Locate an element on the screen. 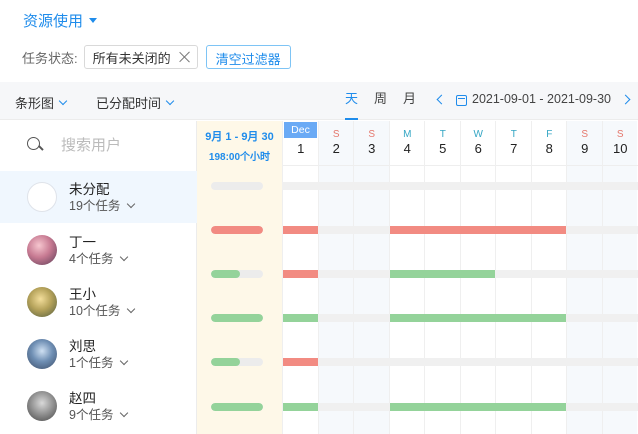 This screenshot has height=434, width=638. day-header: S2 is located at coordinates (336, 143).